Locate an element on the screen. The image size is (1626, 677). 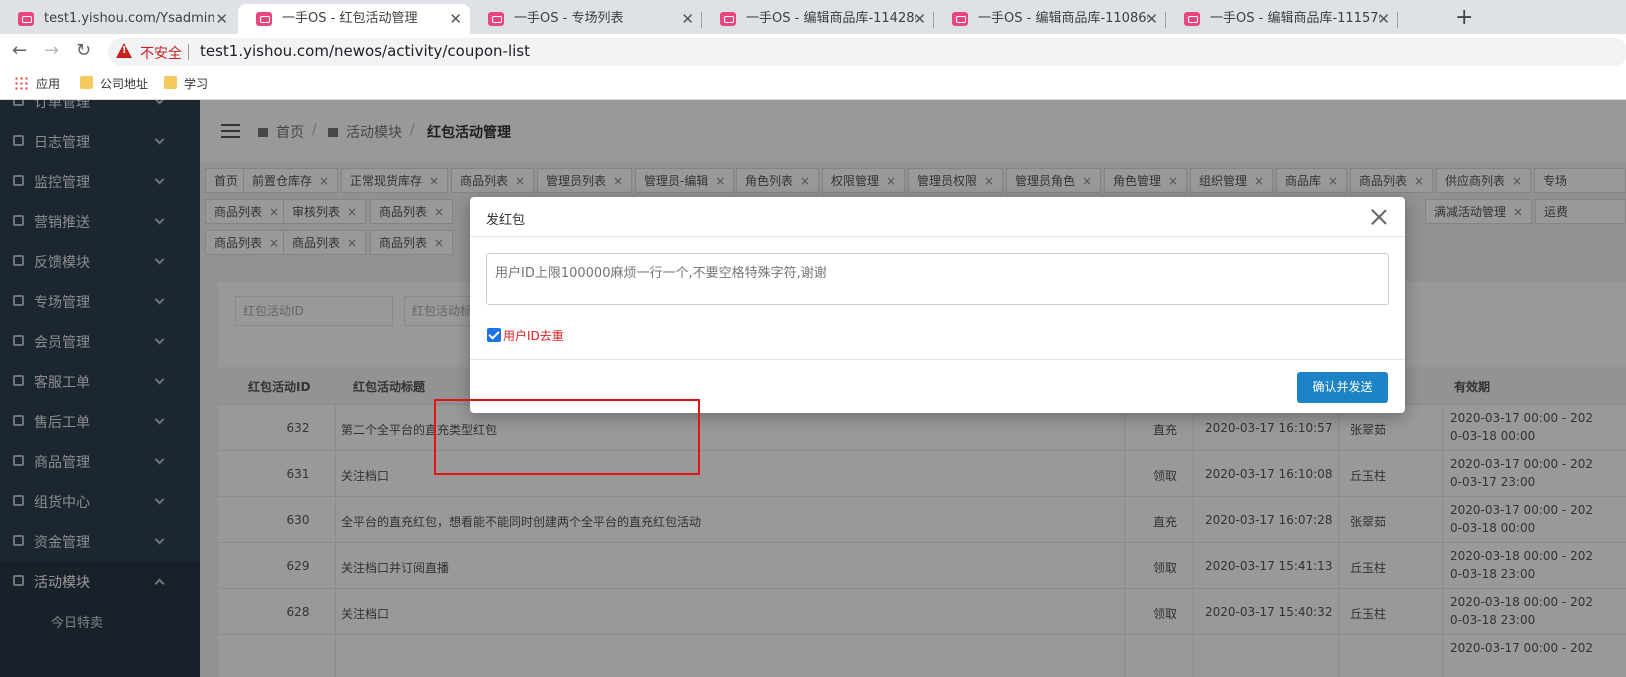
browser-tab: 一手OS - 编辑商品库-11086003 ✕ is located at coordinates (1050, 19).